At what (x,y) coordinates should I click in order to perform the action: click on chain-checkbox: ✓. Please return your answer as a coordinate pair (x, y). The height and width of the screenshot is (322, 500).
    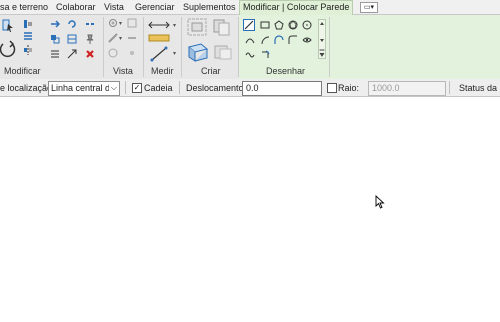
    Looking at the image, I should click on (137, 88).